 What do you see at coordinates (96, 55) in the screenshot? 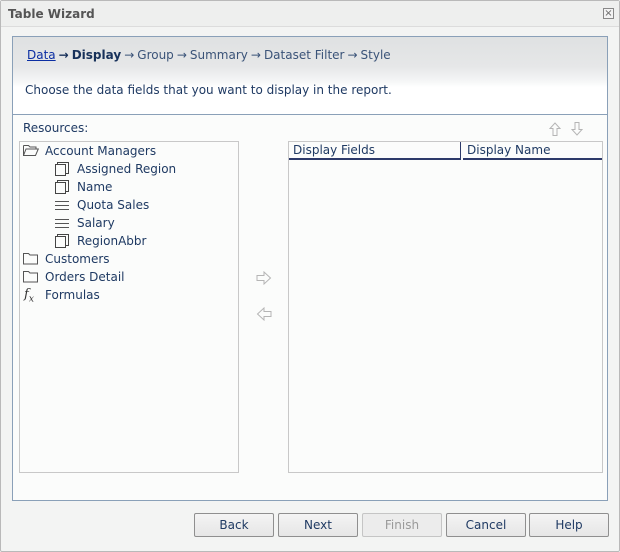
I see `step-display-current: Display` at bounding box center [96, 55].